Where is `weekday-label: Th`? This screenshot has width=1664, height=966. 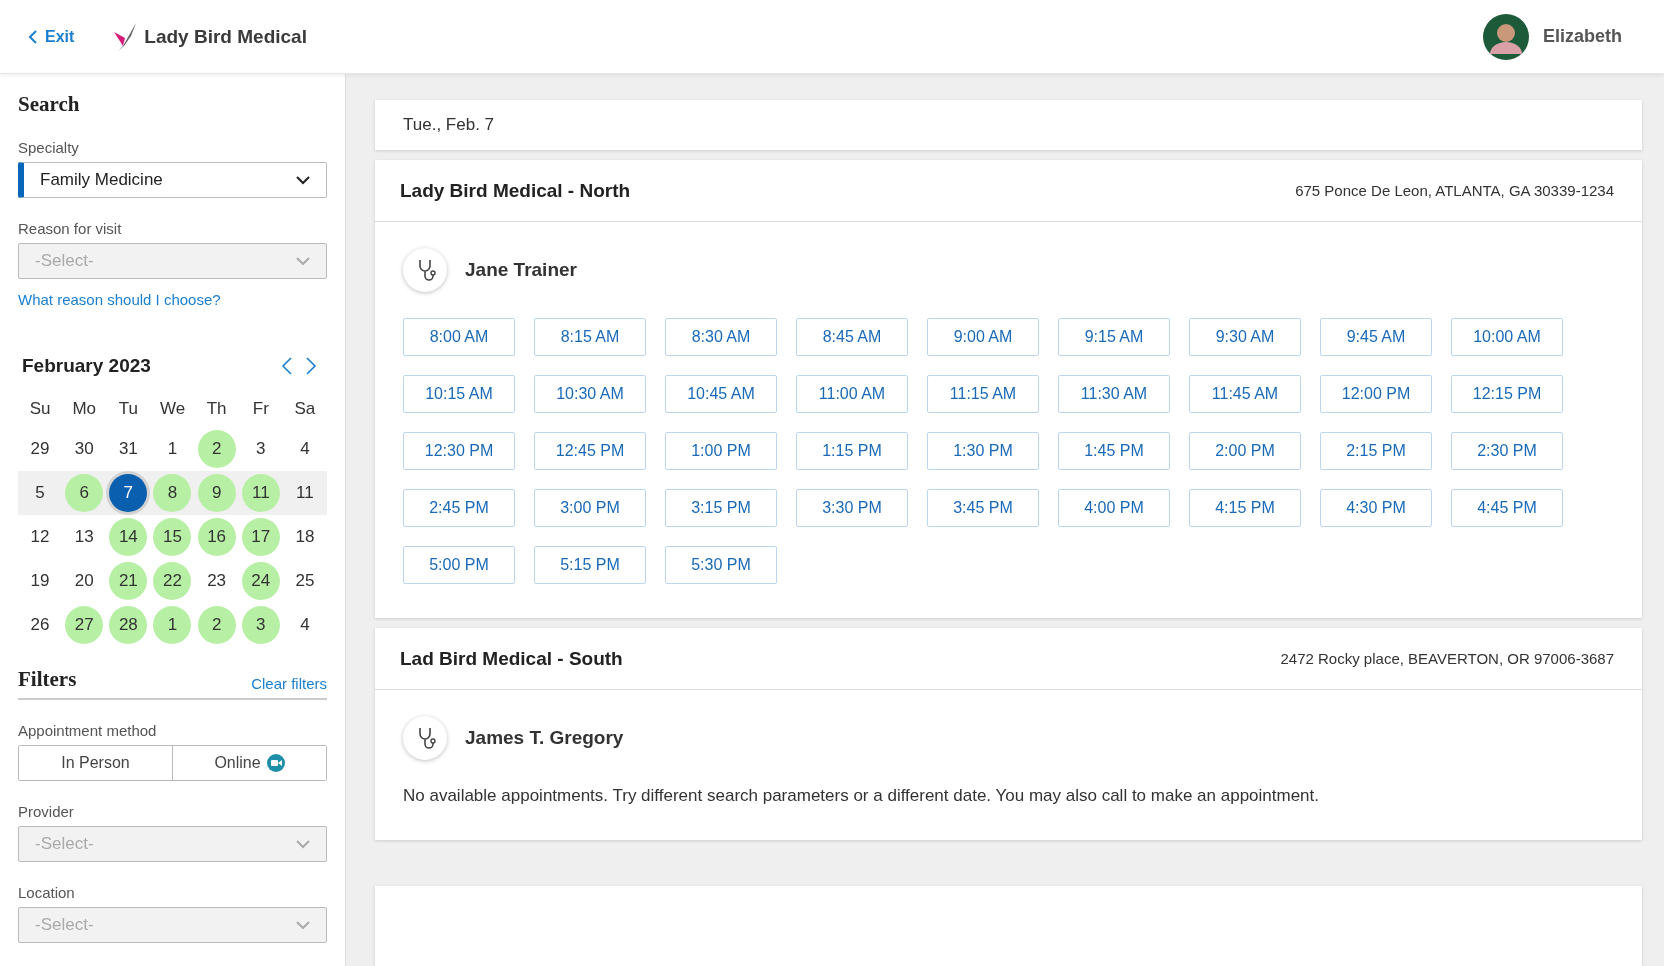 weekday-label: Th is located at coordinates (216, 409).